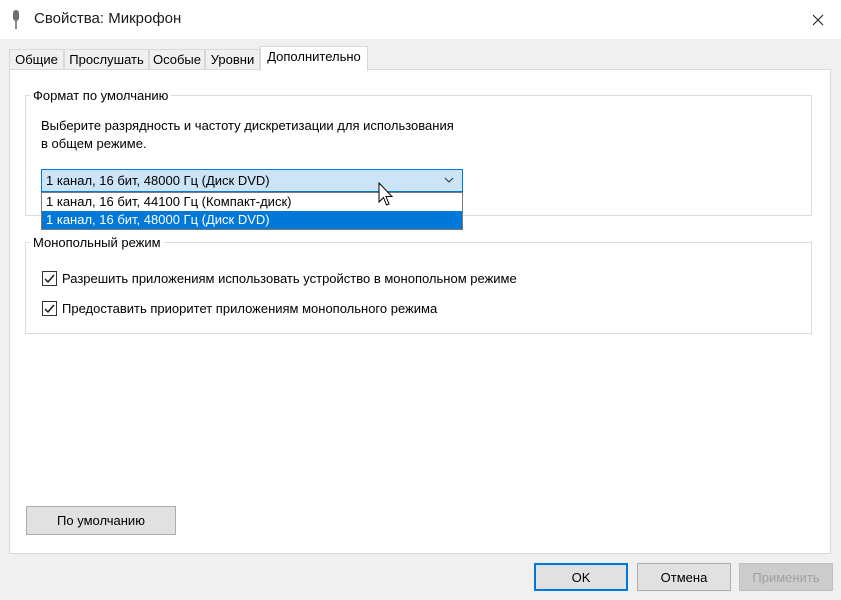 This screenshot has height=600, width=841. I want to click on sample-rate-option-48000: 1 канал, 16 бит, 48000 Гц (Диск DVD), so click(252, 220).